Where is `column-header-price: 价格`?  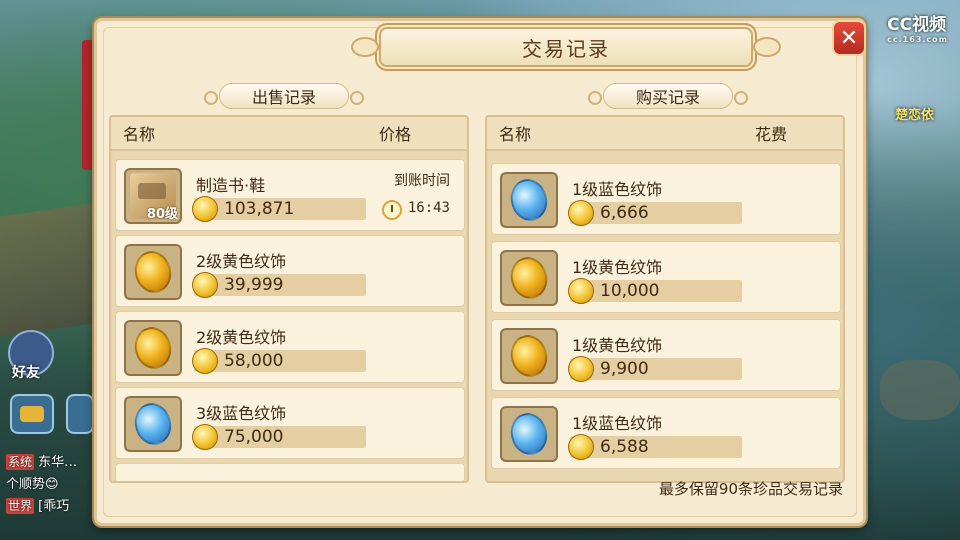 column-header-price: 价格 is located at coordinates (394, 134).